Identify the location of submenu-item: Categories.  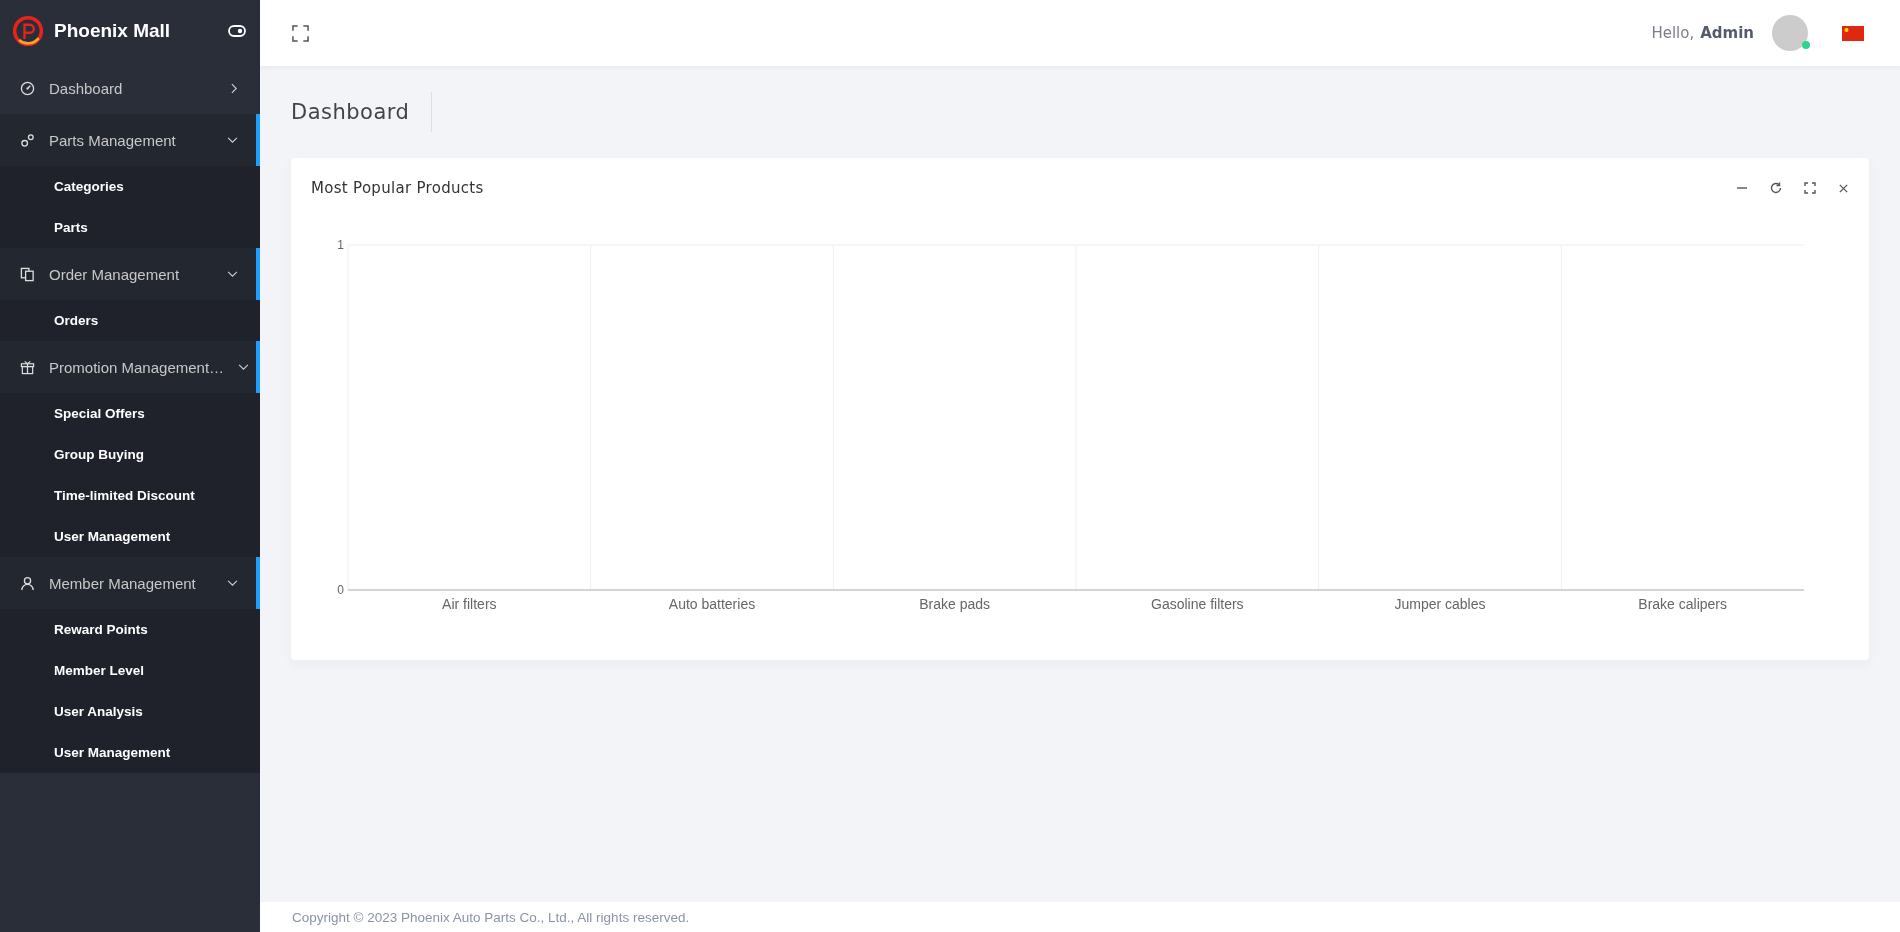
(130, 186).